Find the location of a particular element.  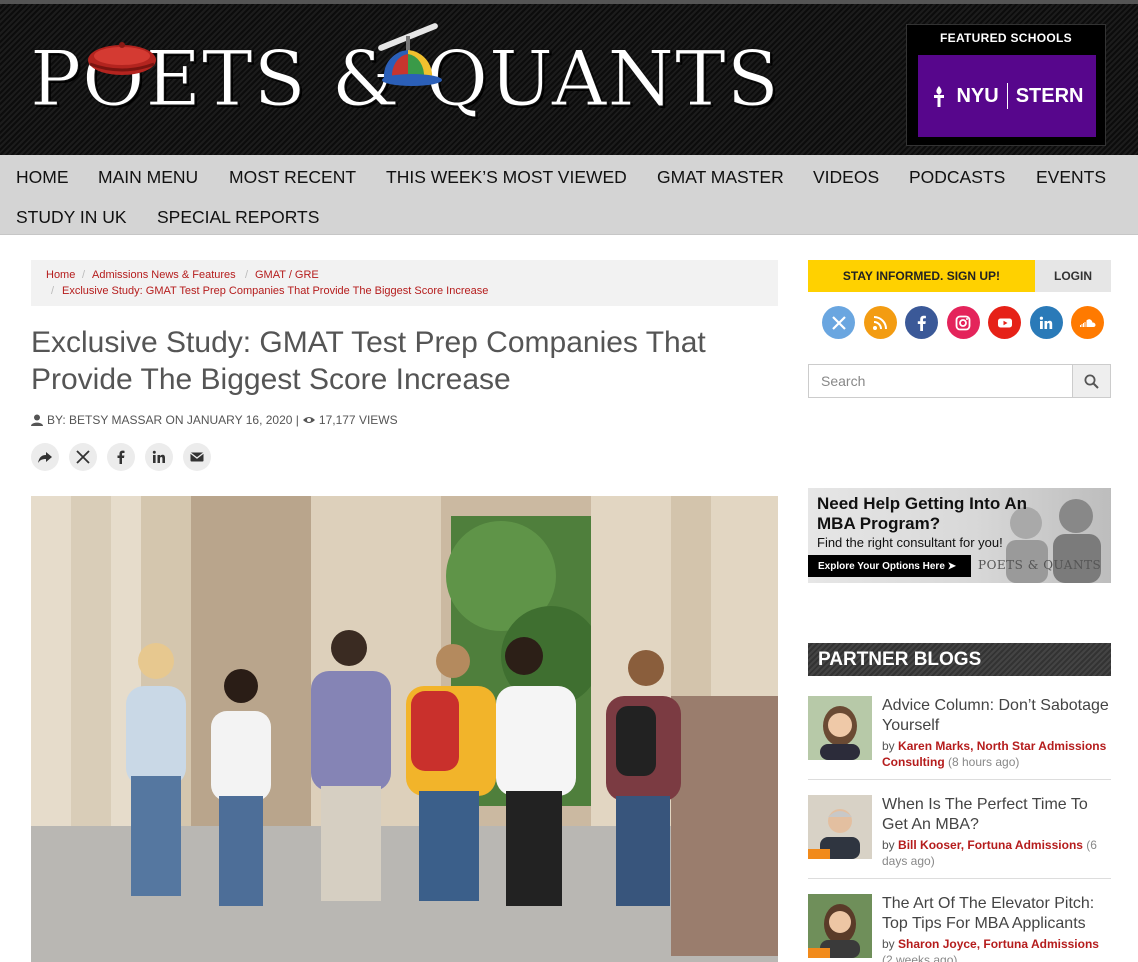

nav-home: HOME is located at coordinates (42, 177).